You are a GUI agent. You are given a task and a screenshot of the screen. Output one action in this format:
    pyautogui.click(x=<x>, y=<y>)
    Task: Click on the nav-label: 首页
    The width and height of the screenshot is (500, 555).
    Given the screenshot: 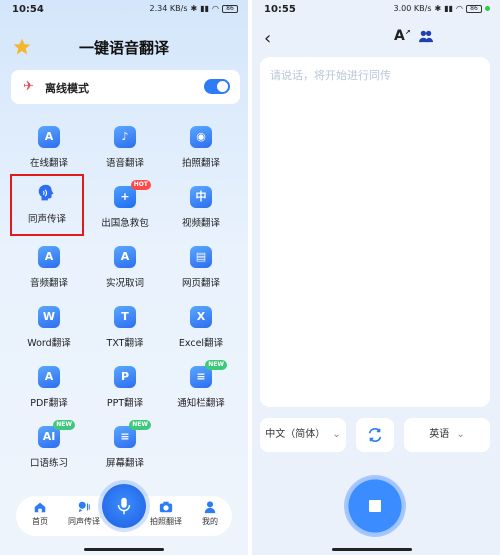 What is the action you would take?
    pyautogui.click(x=40, y=521)
    